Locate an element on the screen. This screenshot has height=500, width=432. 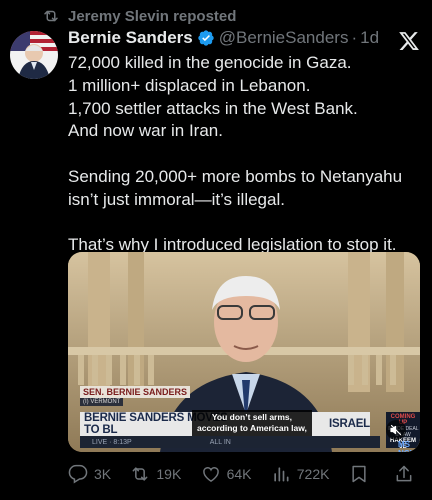
author-handle: @BernieSanders is located at coordinates (284, 38).